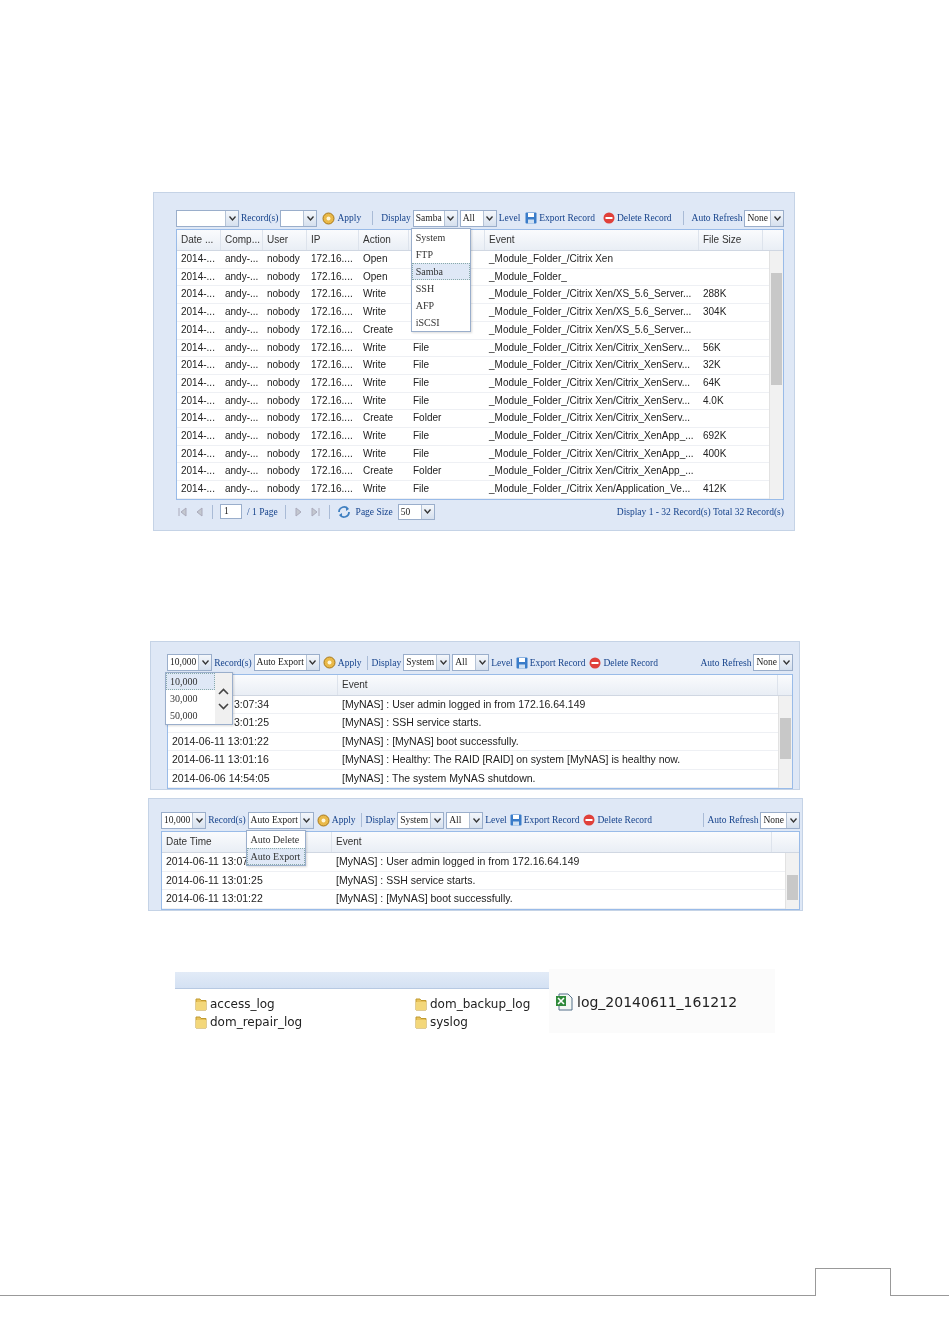 Image resolution: width=950 pixels, height=1344 pixels. I want to click on dropdown-option: Auto Export, so click(275, 856).